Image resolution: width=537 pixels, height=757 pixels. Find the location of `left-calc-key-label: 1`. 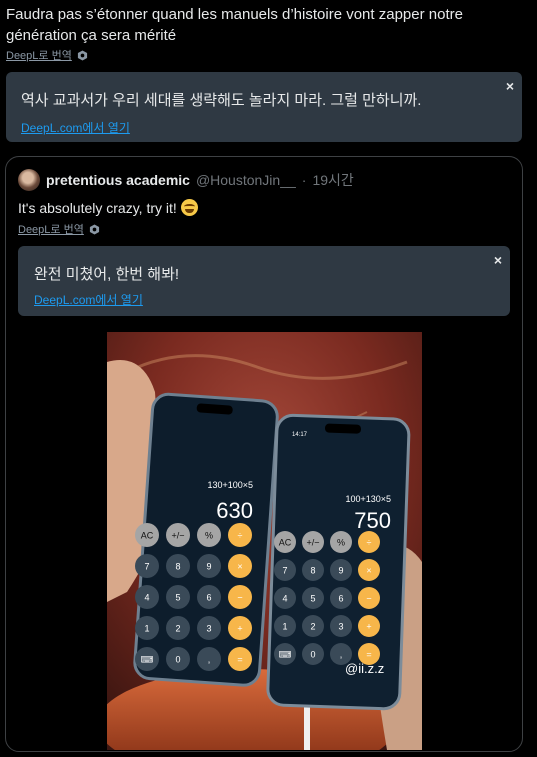

left-calc-key-label: 1 is located at coordinates (146, 629).